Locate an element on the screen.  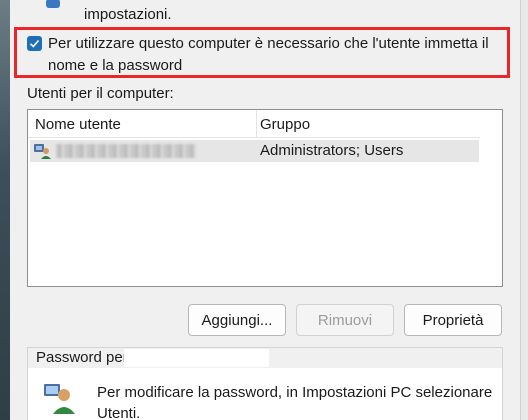
table-row: Administrators; Users is located at coordinates (254, 151).